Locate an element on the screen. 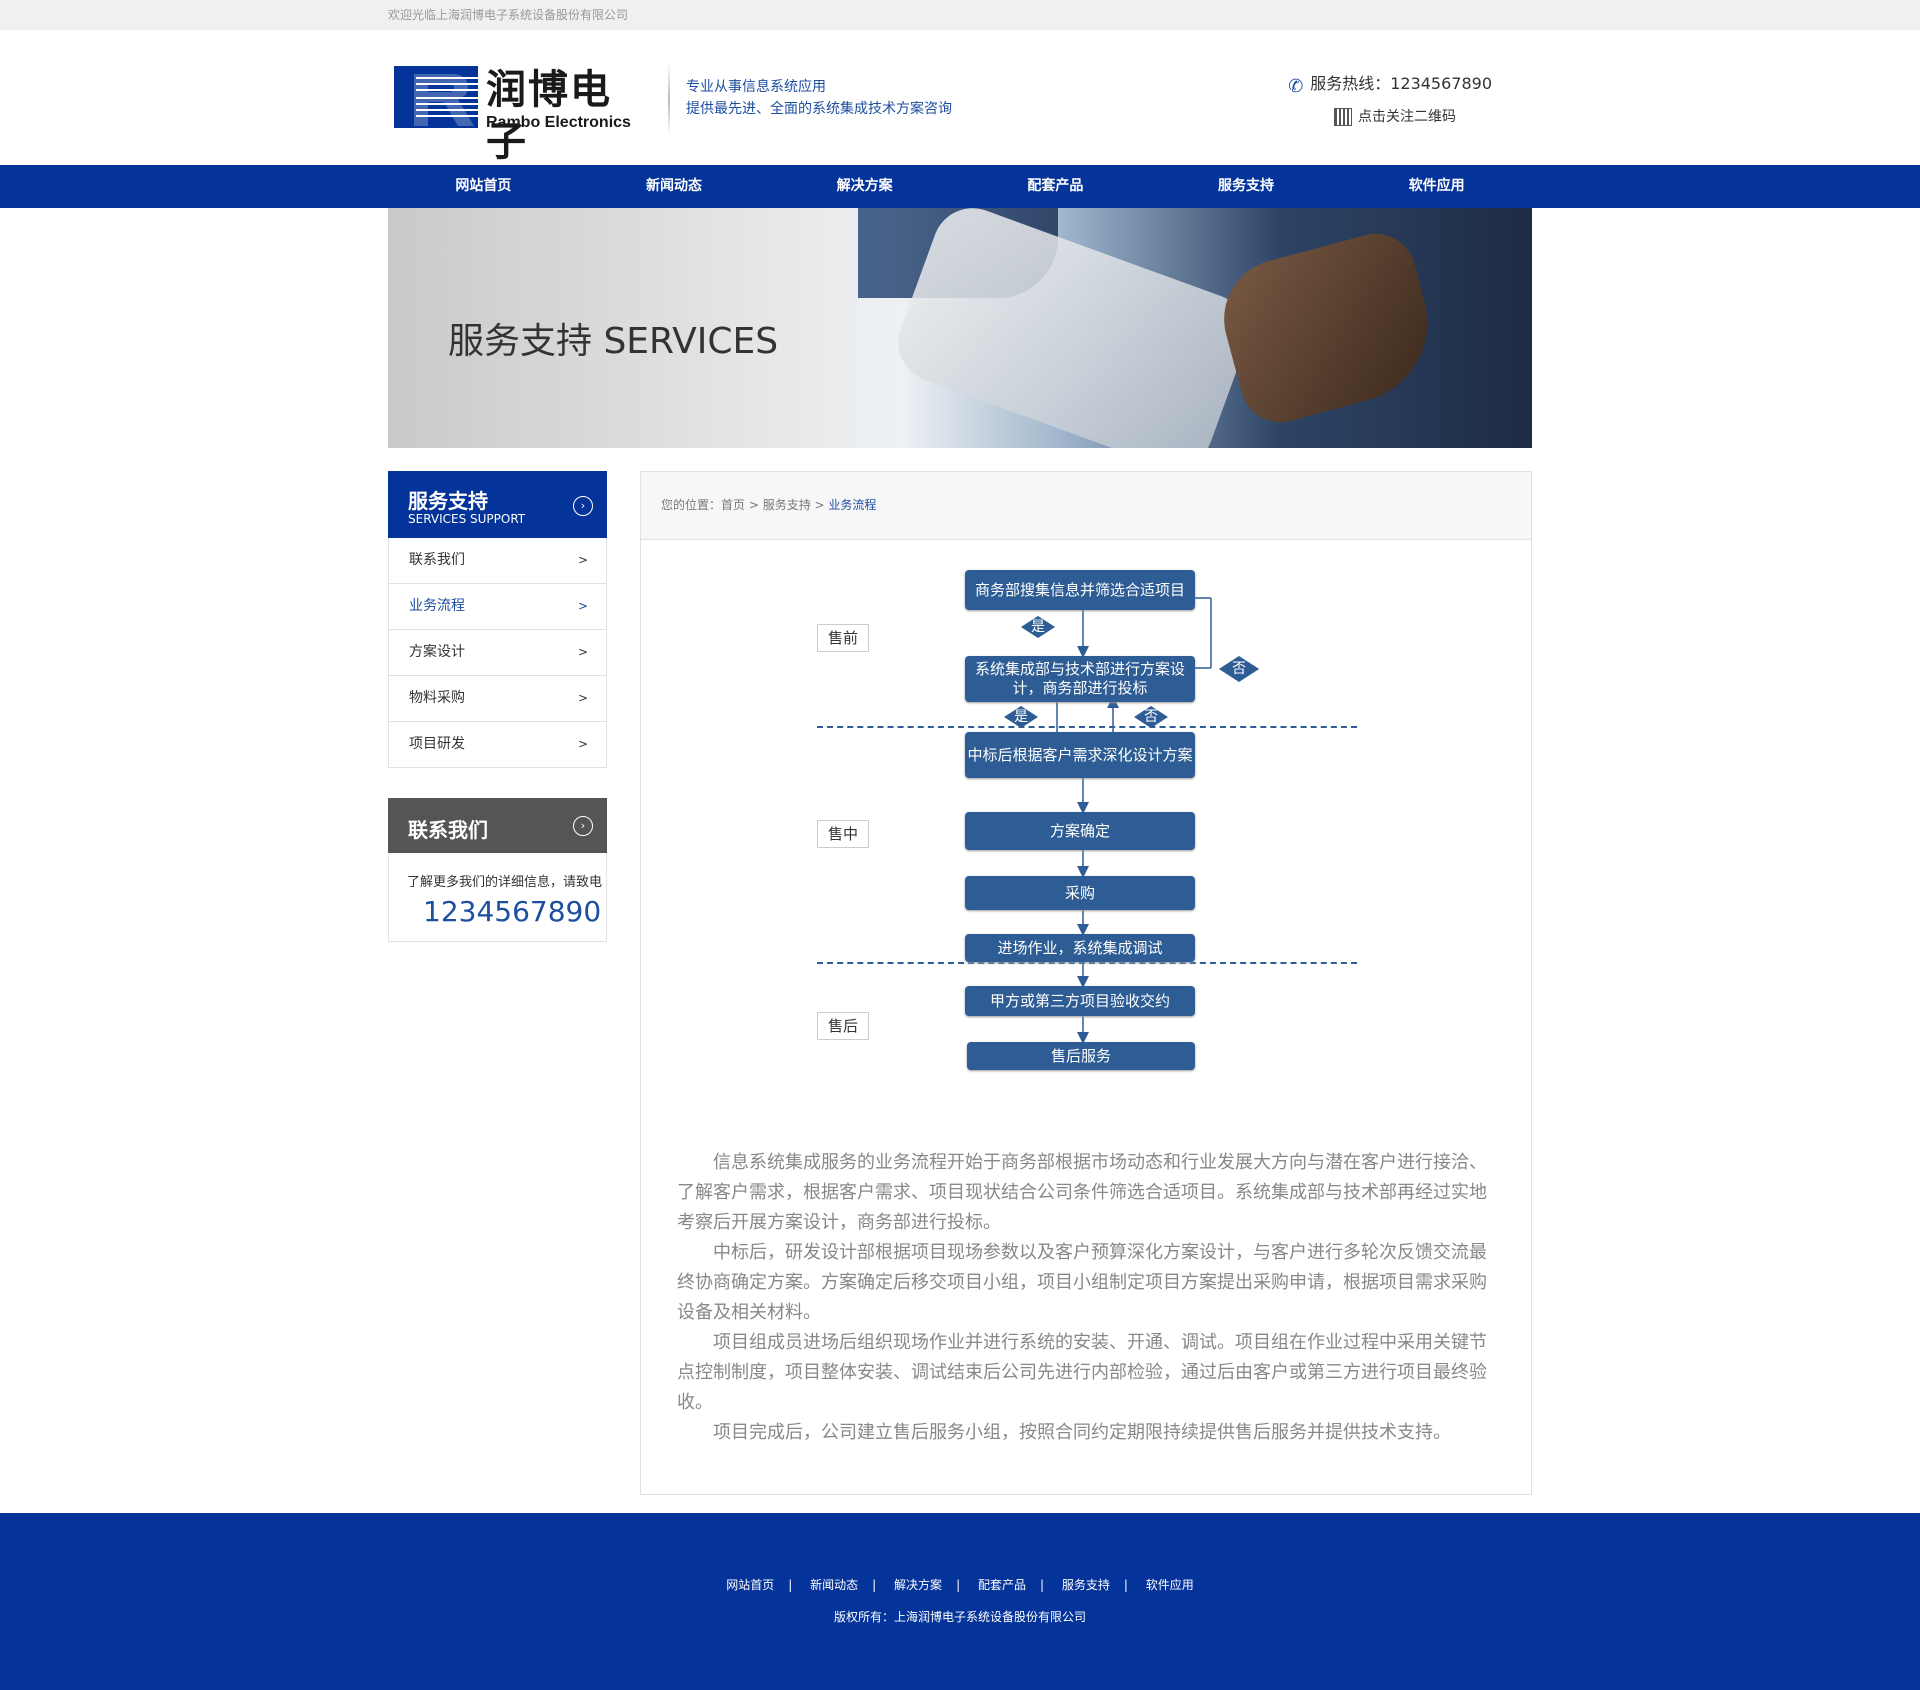 This screenshot has height=1690, width=1920. qr-code-icon is located at coordinates (1343, 117).